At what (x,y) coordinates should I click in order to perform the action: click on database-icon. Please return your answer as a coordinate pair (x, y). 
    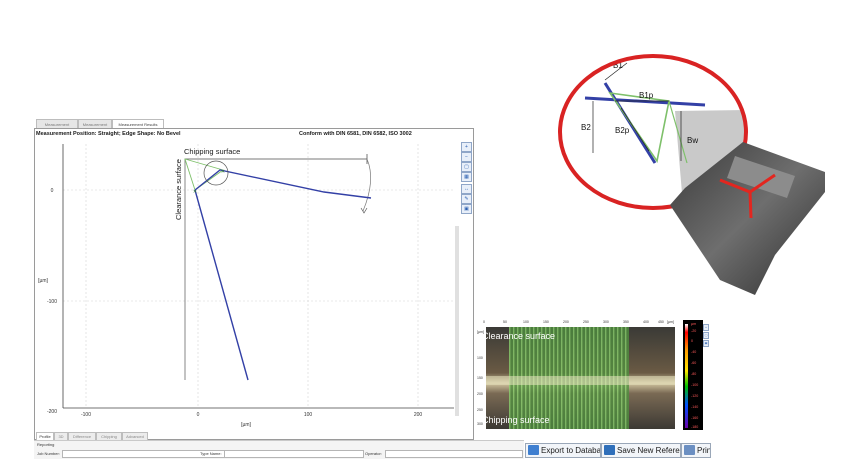
    Looking at the image, I should click on (533, 449).